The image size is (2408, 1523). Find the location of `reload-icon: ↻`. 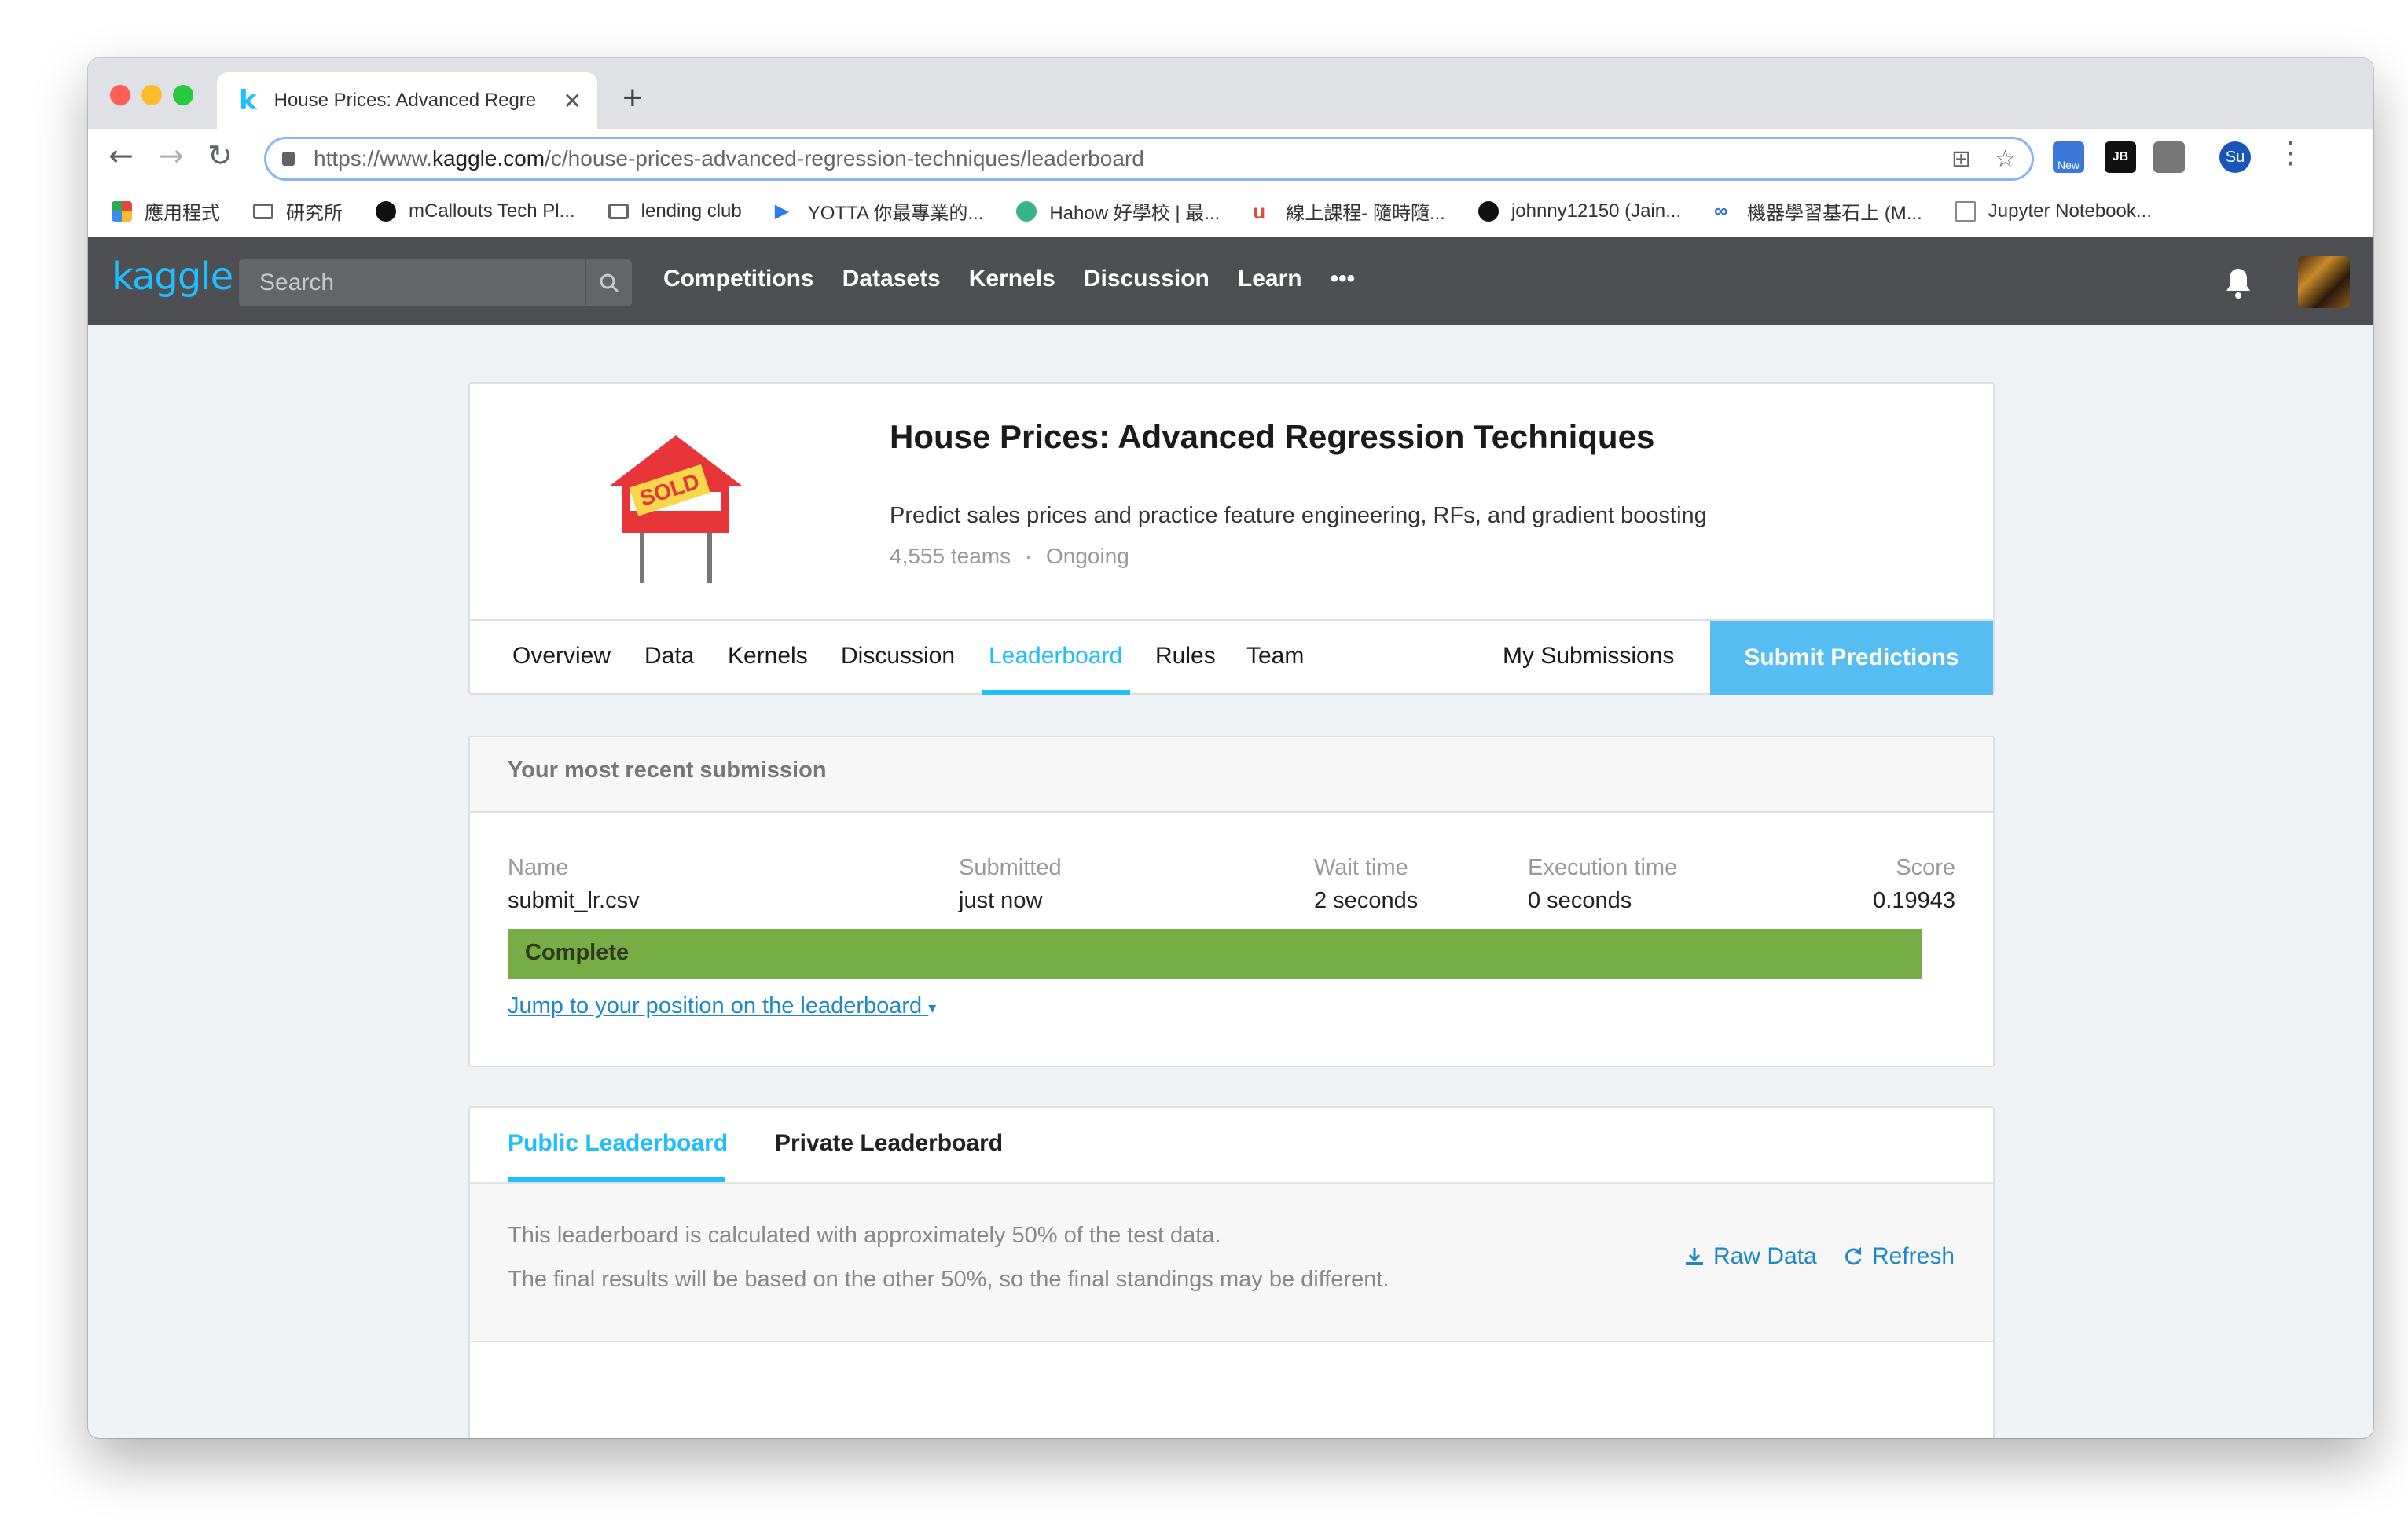

reload-icon: ↻ is located at coordinates (220, 155).